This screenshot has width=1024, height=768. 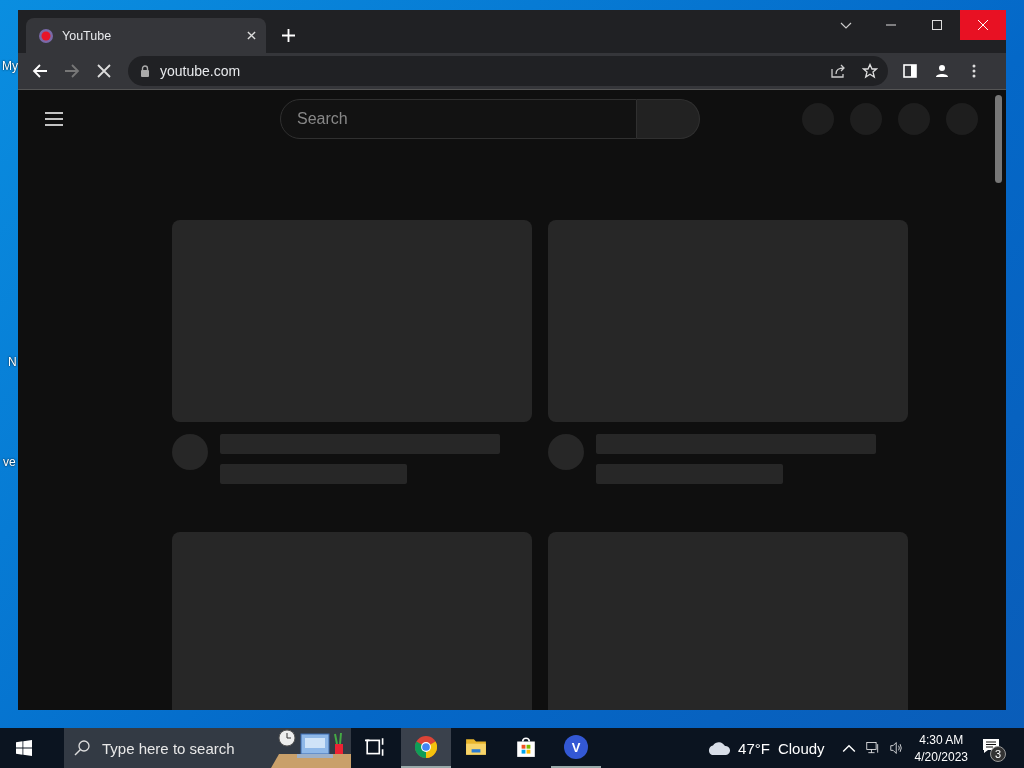 I want to click on search-icon, so click(x=82, y=748).